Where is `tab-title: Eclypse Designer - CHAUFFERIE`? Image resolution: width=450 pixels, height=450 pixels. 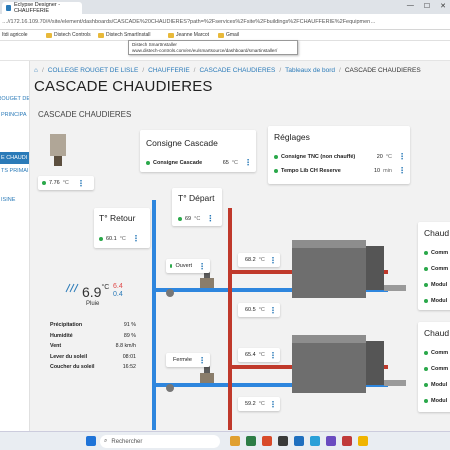
tab-title: Eclypse Designer - CHAUFFERIE is located at coordinates (37, 8).